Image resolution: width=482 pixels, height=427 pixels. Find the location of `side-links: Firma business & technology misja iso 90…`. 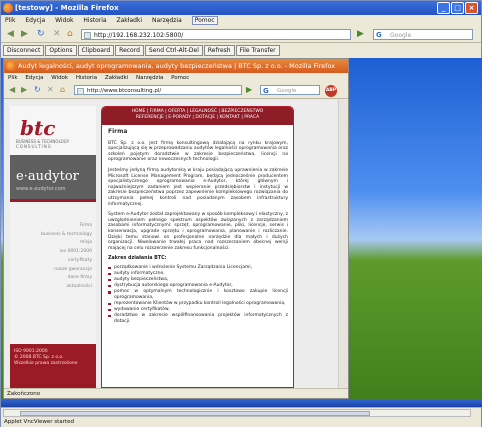

side-links: Firma business & technology misja iso 90… is located at coordinates (66, 257).